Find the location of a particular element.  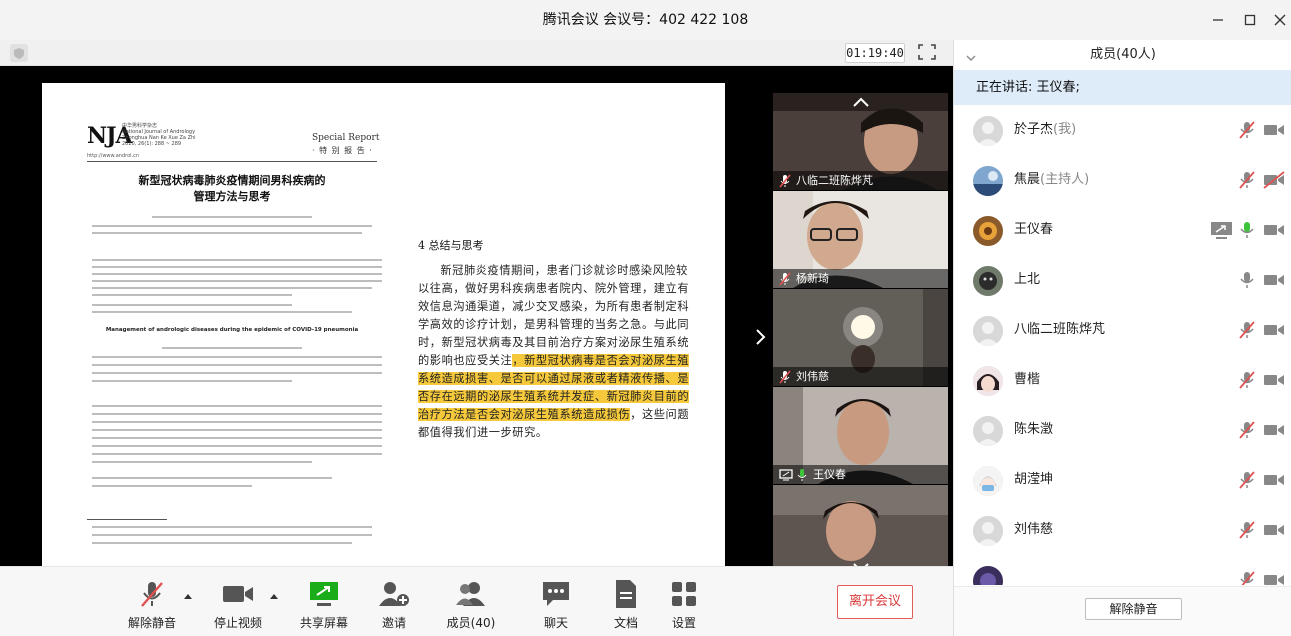

fullscreen-icon is located at coordinates (928, 53).